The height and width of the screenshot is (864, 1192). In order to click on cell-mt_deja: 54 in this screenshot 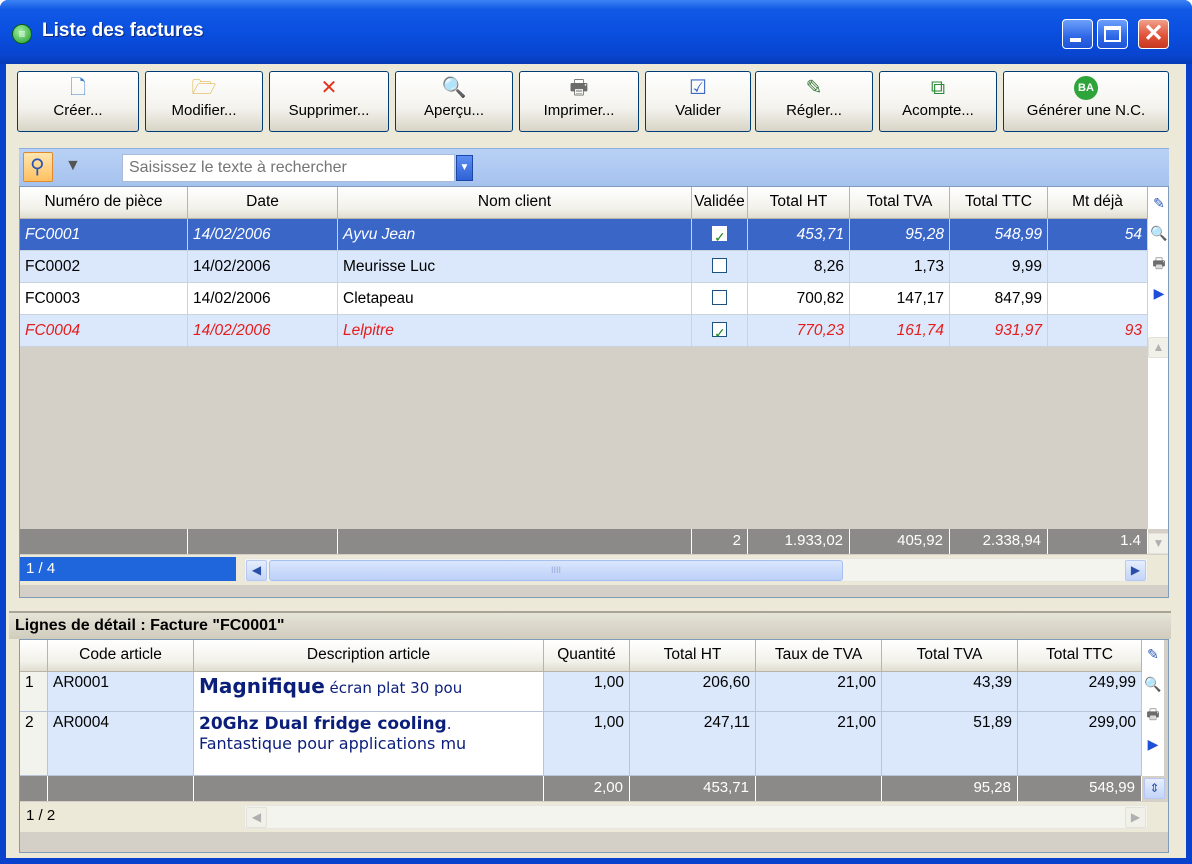, I will do `click(1098, 235)`.